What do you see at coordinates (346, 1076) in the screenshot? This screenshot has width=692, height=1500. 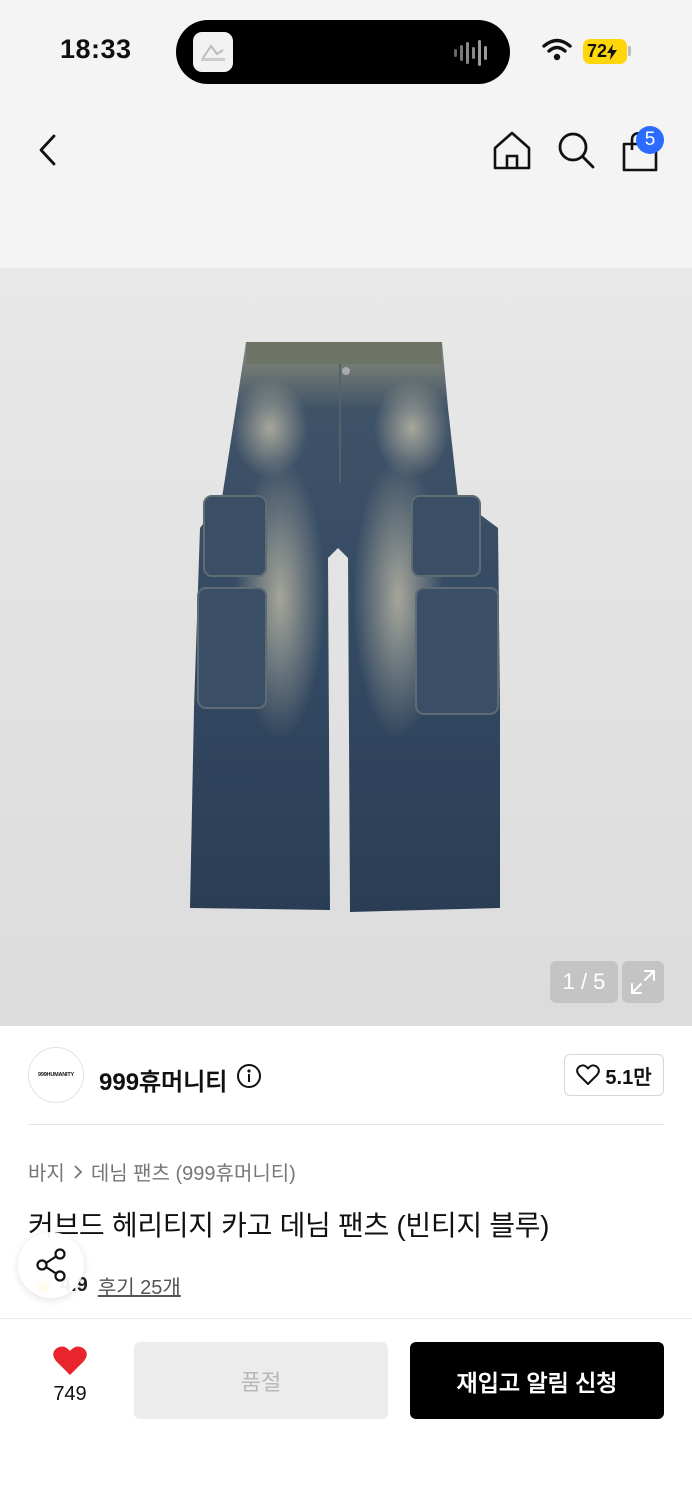 I see `brand-row: 999HUMANITY 999휴머니티 5.1만` at bounding box center [346, 1076].